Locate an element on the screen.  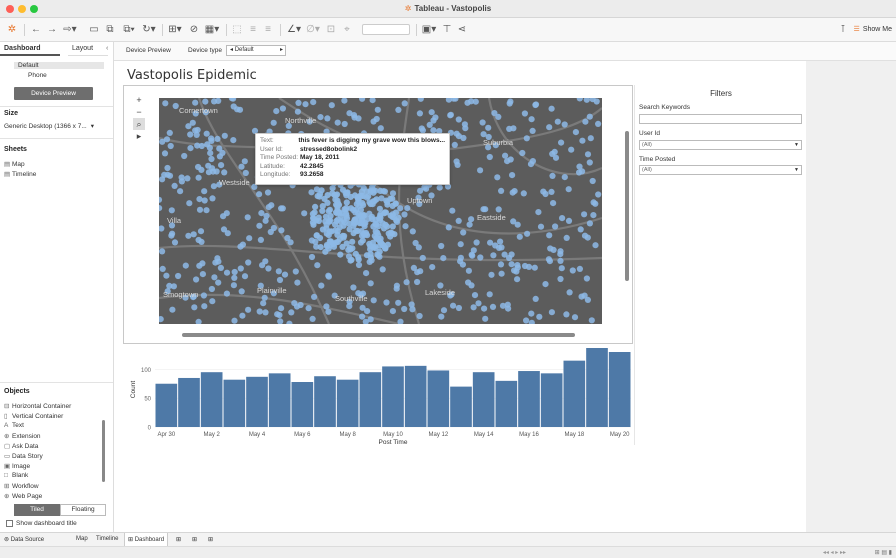
pen-icon: ∠▾ is located at coordinates (294, 29).